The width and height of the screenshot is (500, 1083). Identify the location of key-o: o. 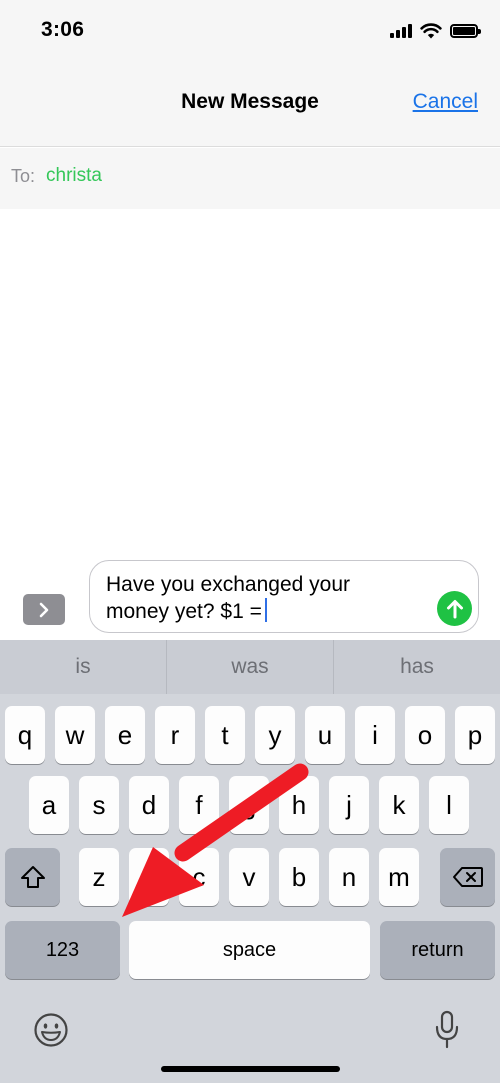
(425, 735).